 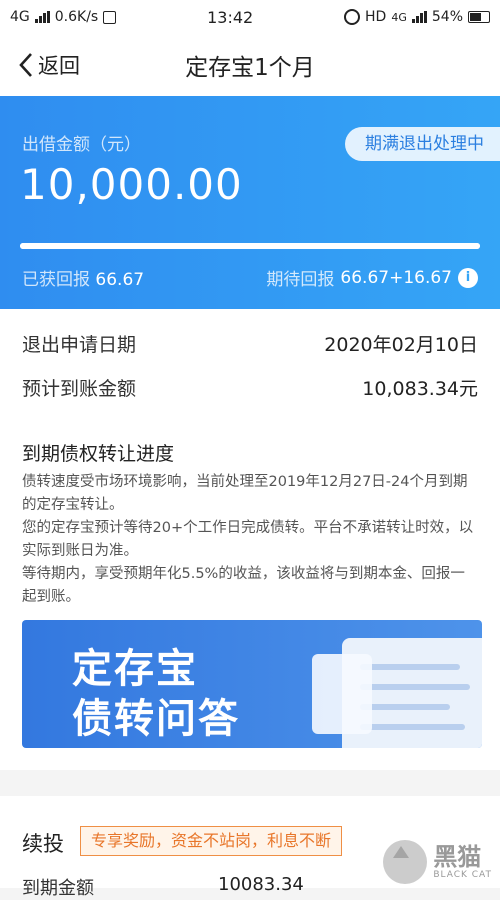 I want to click on faq-banner: 定存宝 债转问答, so click(x=252, y=684).